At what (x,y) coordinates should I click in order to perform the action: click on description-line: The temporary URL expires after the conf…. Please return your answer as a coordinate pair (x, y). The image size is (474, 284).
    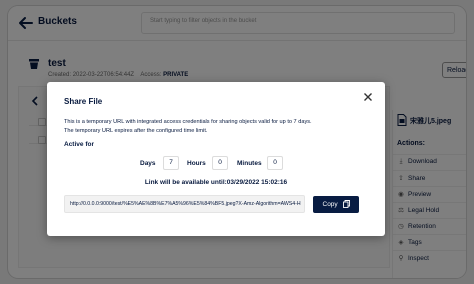
    Looking at the image, I should click on (136, 131).